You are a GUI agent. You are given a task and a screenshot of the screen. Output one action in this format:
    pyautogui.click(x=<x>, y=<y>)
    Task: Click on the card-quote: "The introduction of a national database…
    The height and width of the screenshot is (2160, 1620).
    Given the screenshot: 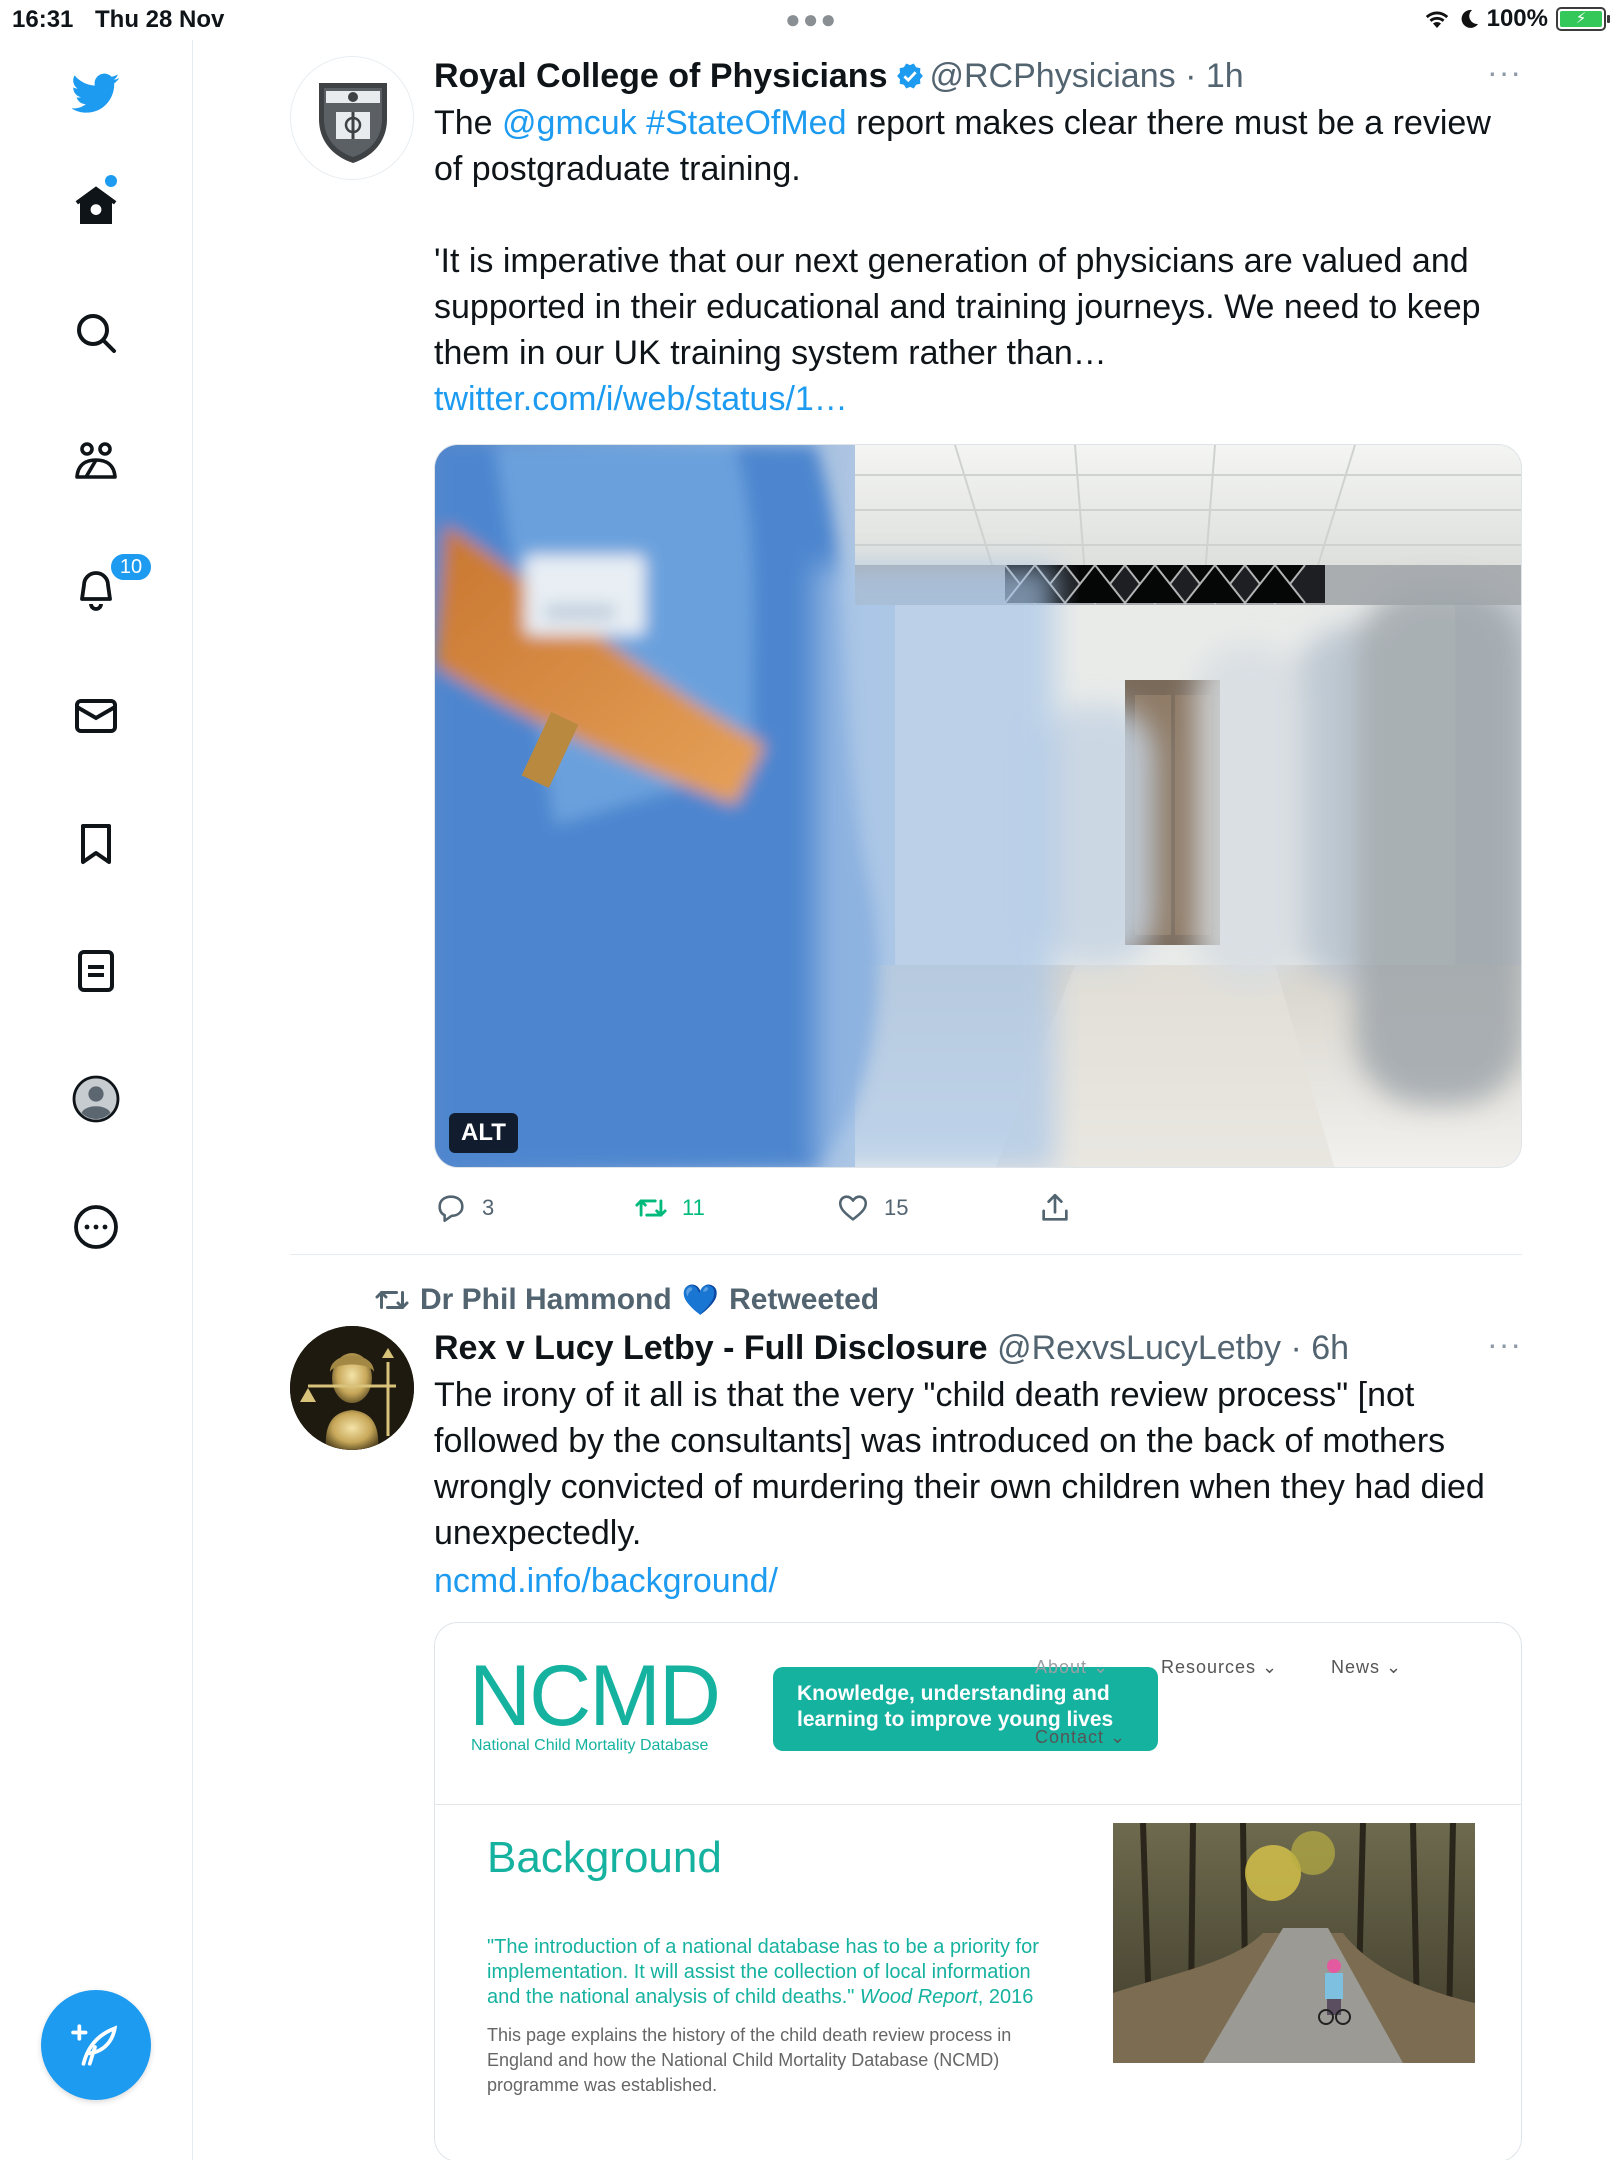 What is the action you would take?
    pyautogui.click(x=763, y=1972)
    